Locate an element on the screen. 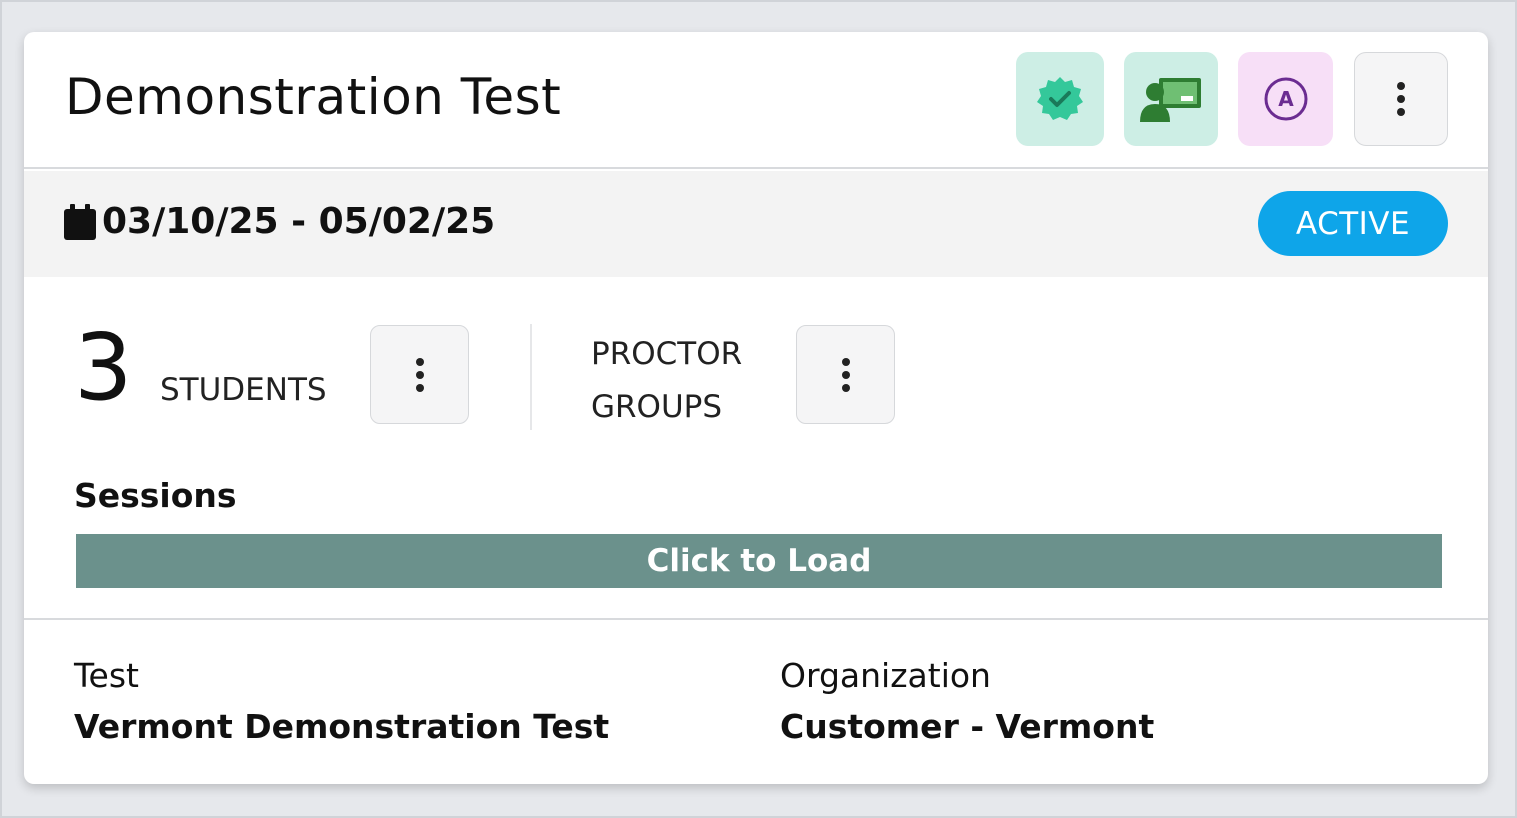 This screenshot has height=818, width=1517. accommodation-a-icon: A is located at coordinates (1285, 99).